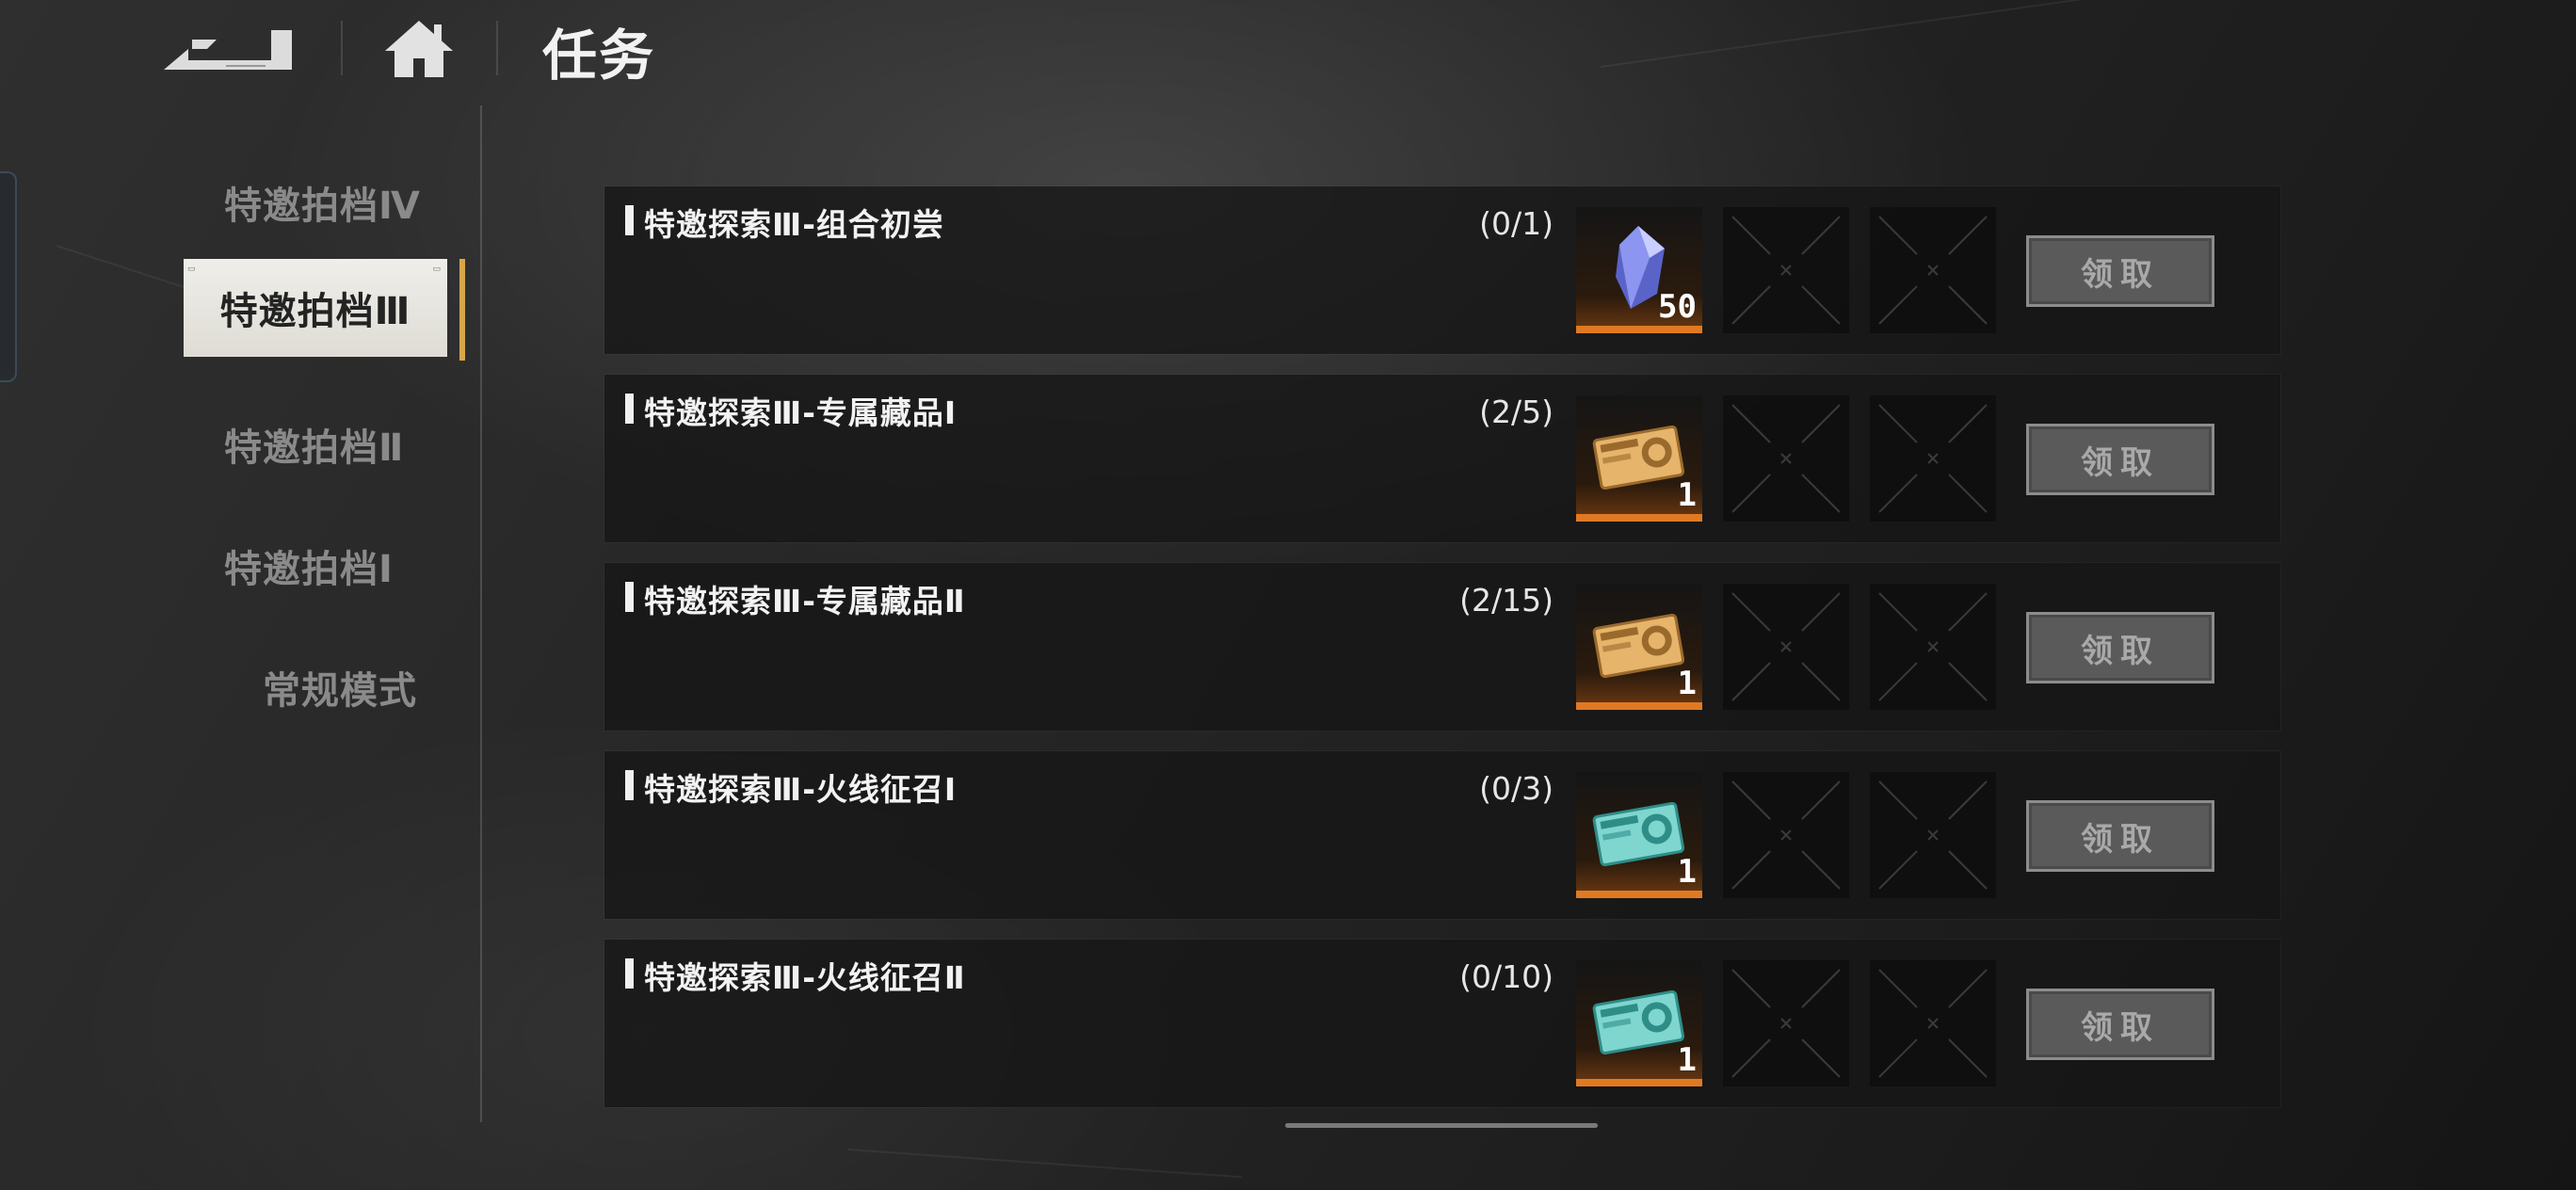 Image resolution: width=2576 pixels, height=1190 pixels. I want to click on sidebar-item-partner-3: ▭ ▭ 特邀拍档Ⅲ, so click(315, 308).